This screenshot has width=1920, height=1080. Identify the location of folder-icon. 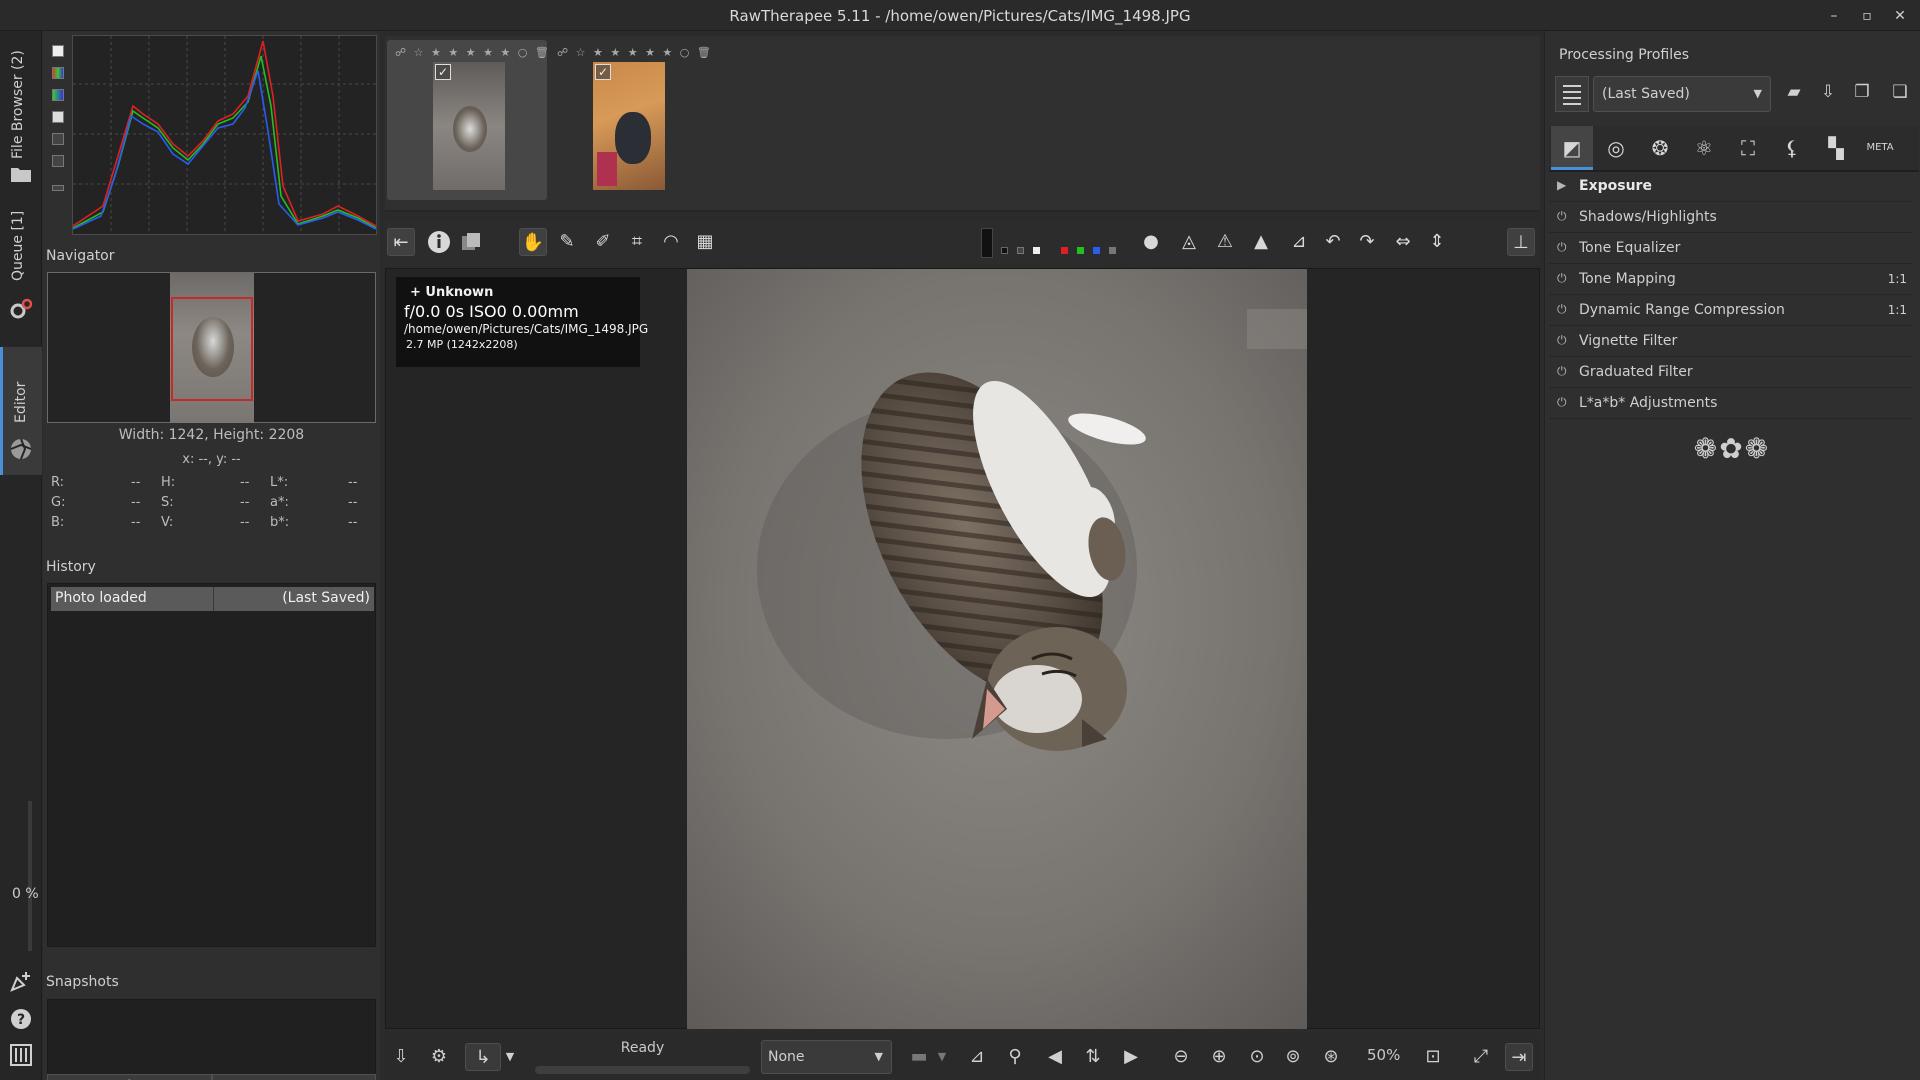
(21, 174).